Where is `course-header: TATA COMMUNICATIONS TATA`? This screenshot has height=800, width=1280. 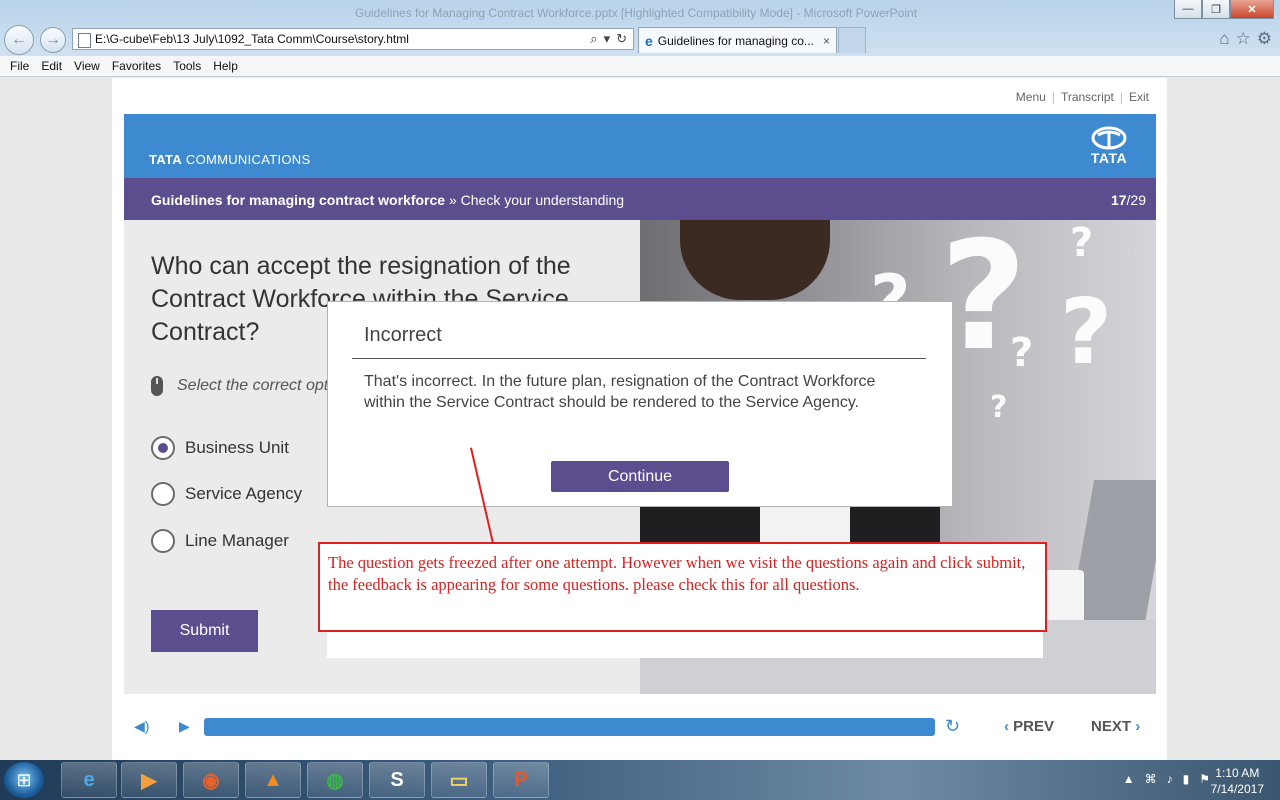 course-header: TATA COMMUNICATIONS TATA is located at coordinates (640, 146).